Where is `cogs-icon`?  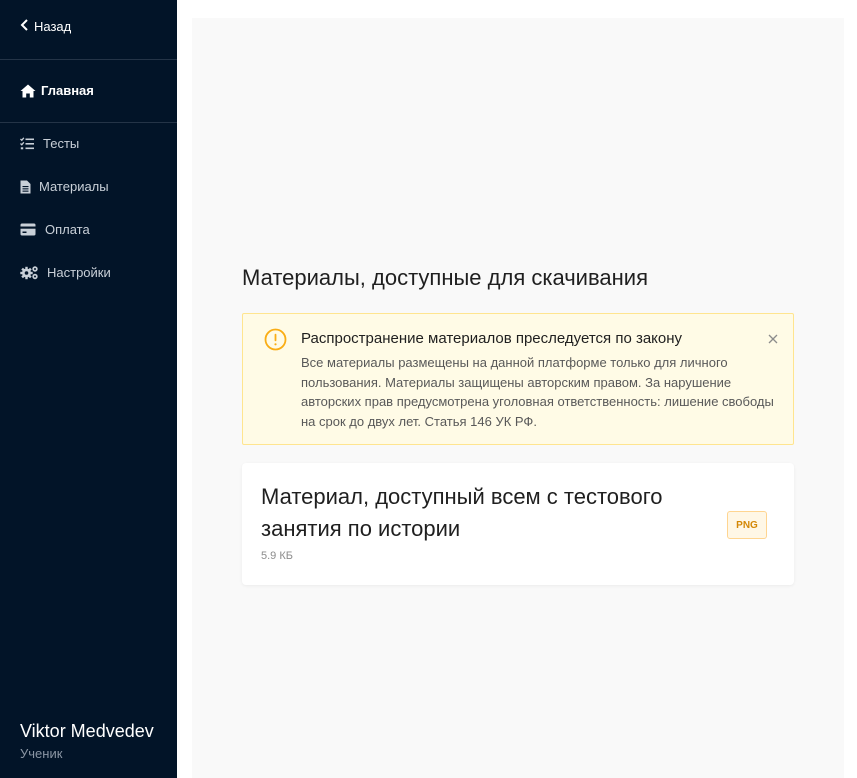
cogs-icon is located at coordinates (29, 272).